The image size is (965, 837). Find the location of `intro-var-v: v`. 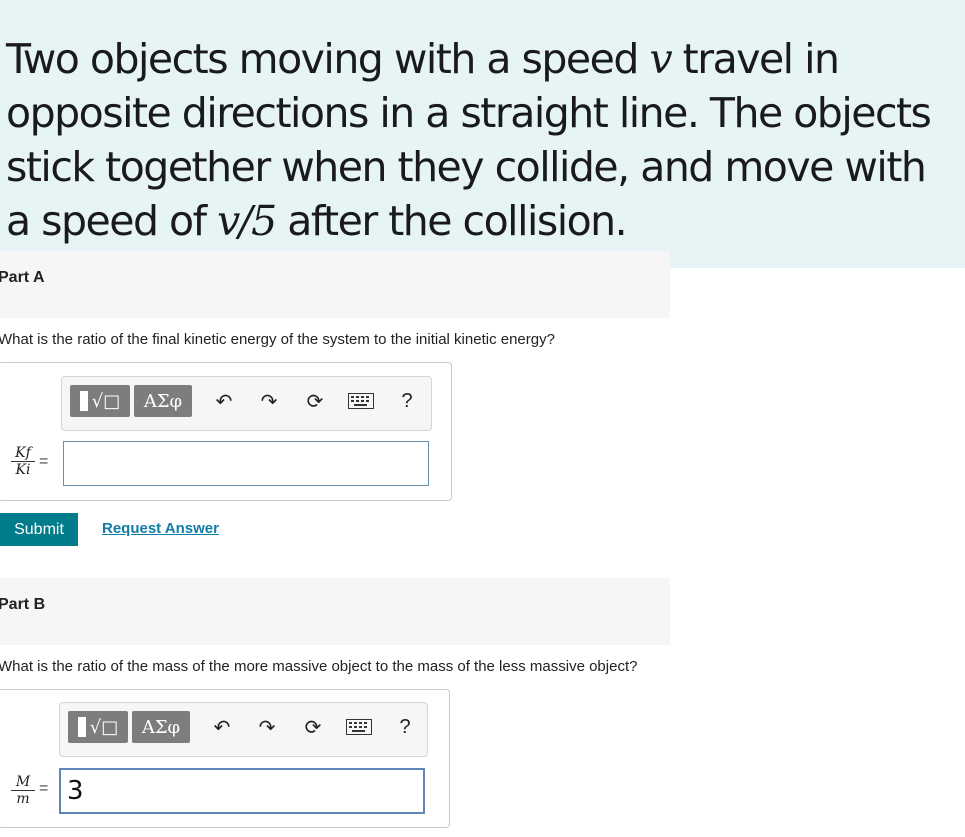

intro-var-v: v is located at coordinates (660, 59).